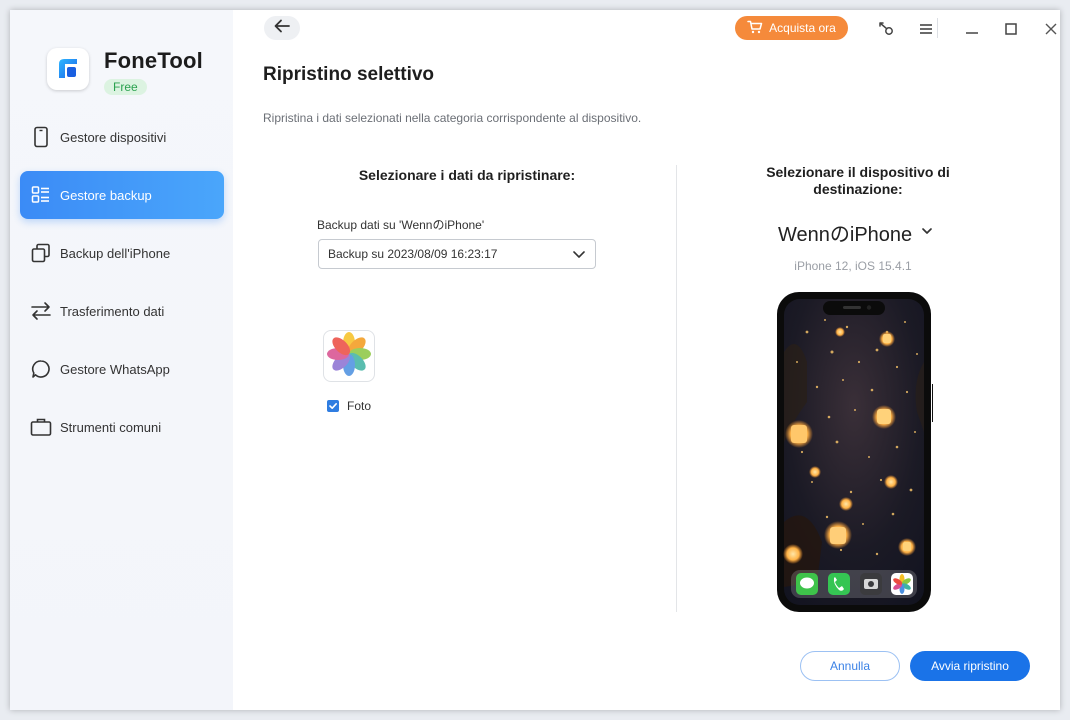 This screenshot has height=720, width=1070. I want to click on sidebar-item-gestore-backup: Gestore backup, so click(122, 195).